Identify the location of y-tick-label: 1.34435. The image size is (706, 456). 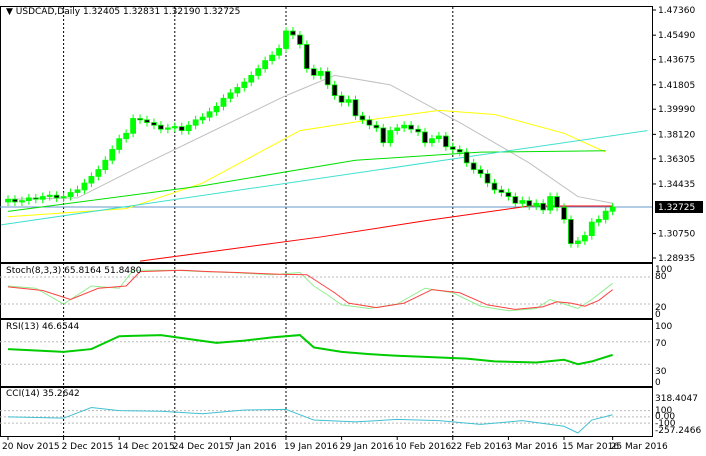
(676, 185).